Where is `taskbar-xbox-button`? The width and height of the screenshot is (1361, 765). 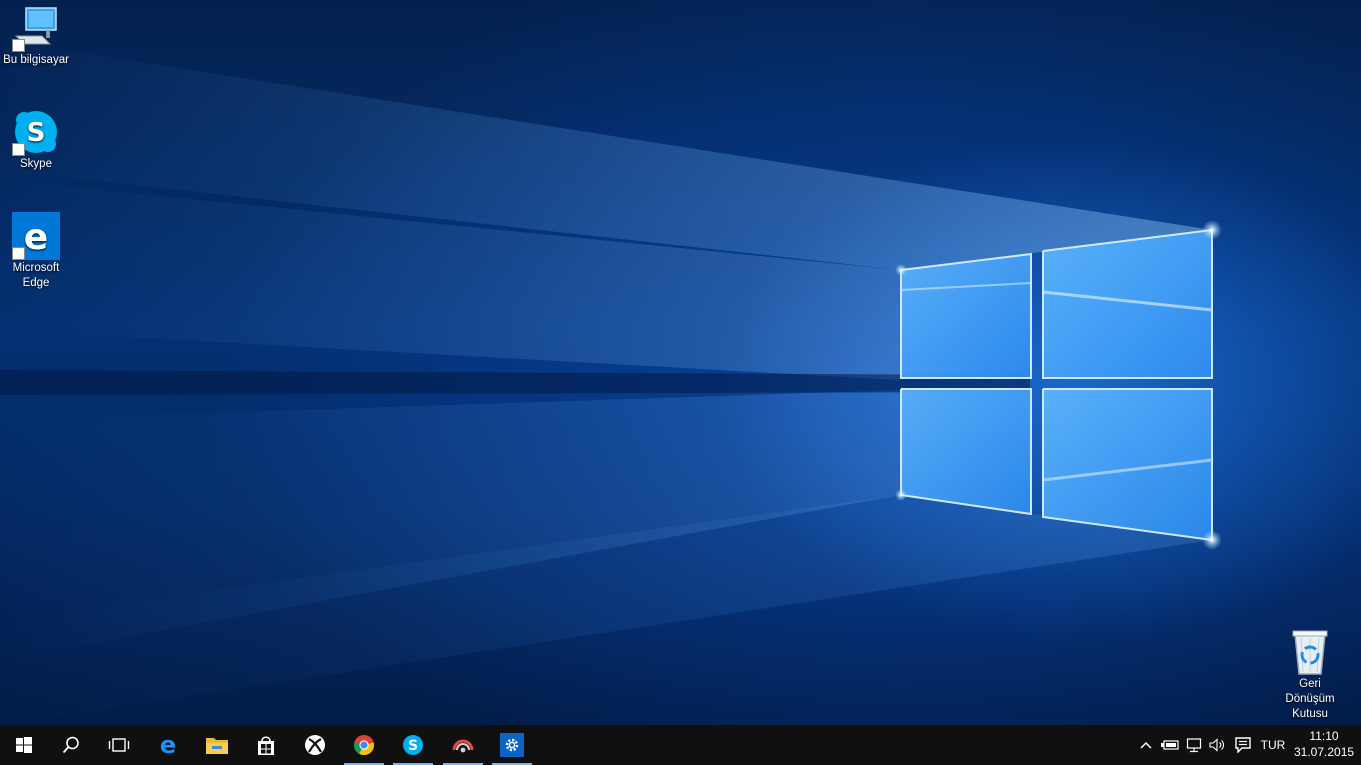
taskbar-xbox-button is located at coordinates (315, 745).